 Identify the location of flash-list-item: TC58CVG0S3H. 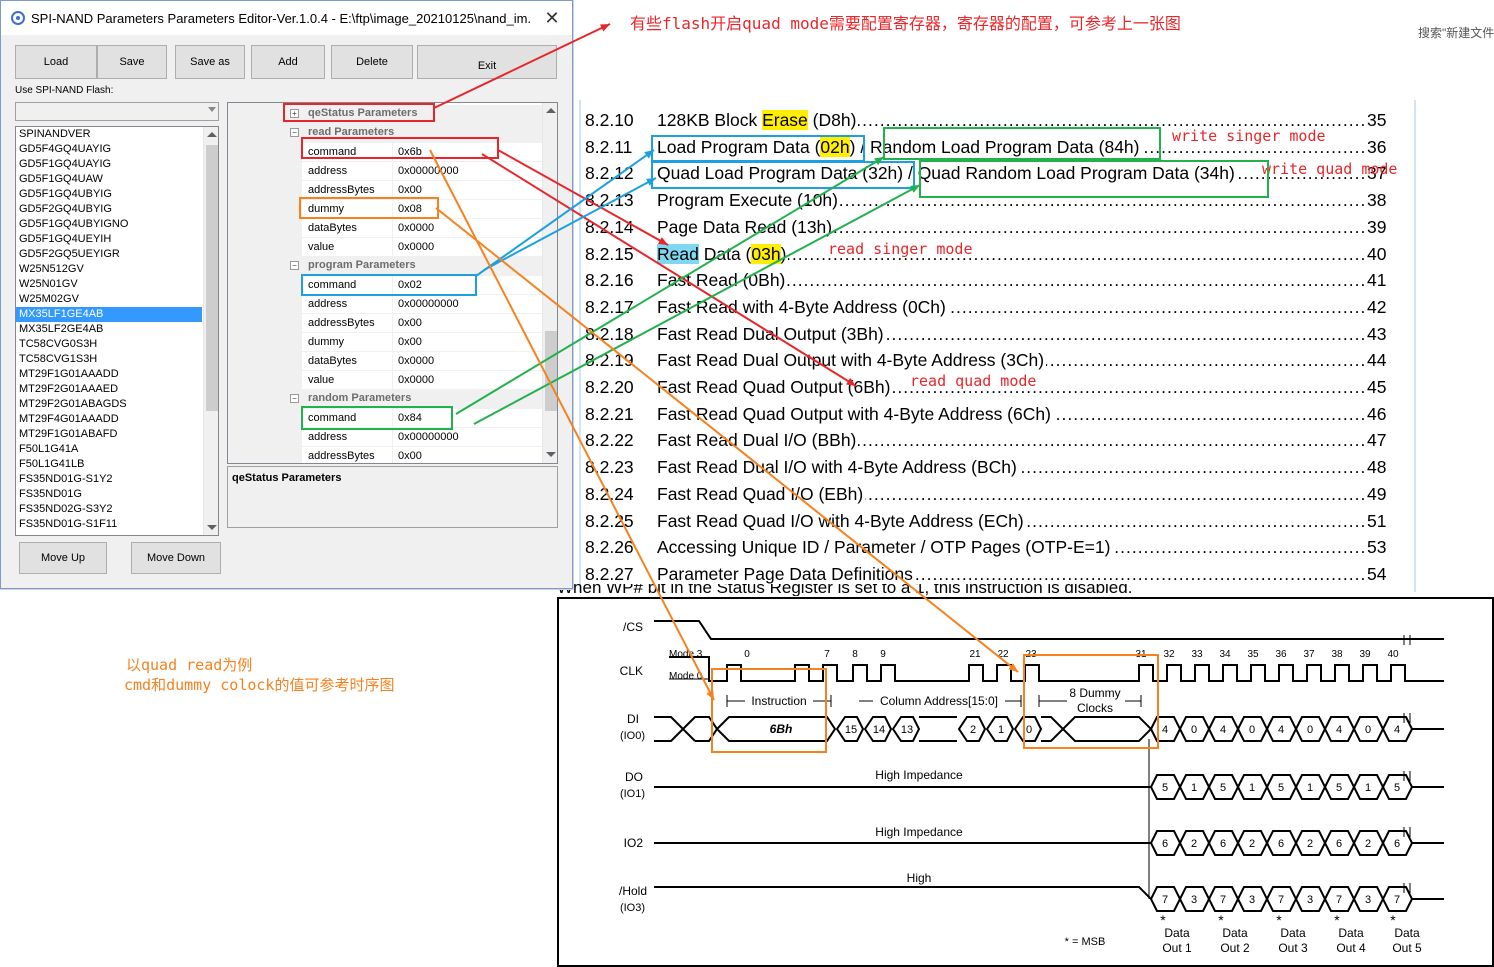
(109, 344).